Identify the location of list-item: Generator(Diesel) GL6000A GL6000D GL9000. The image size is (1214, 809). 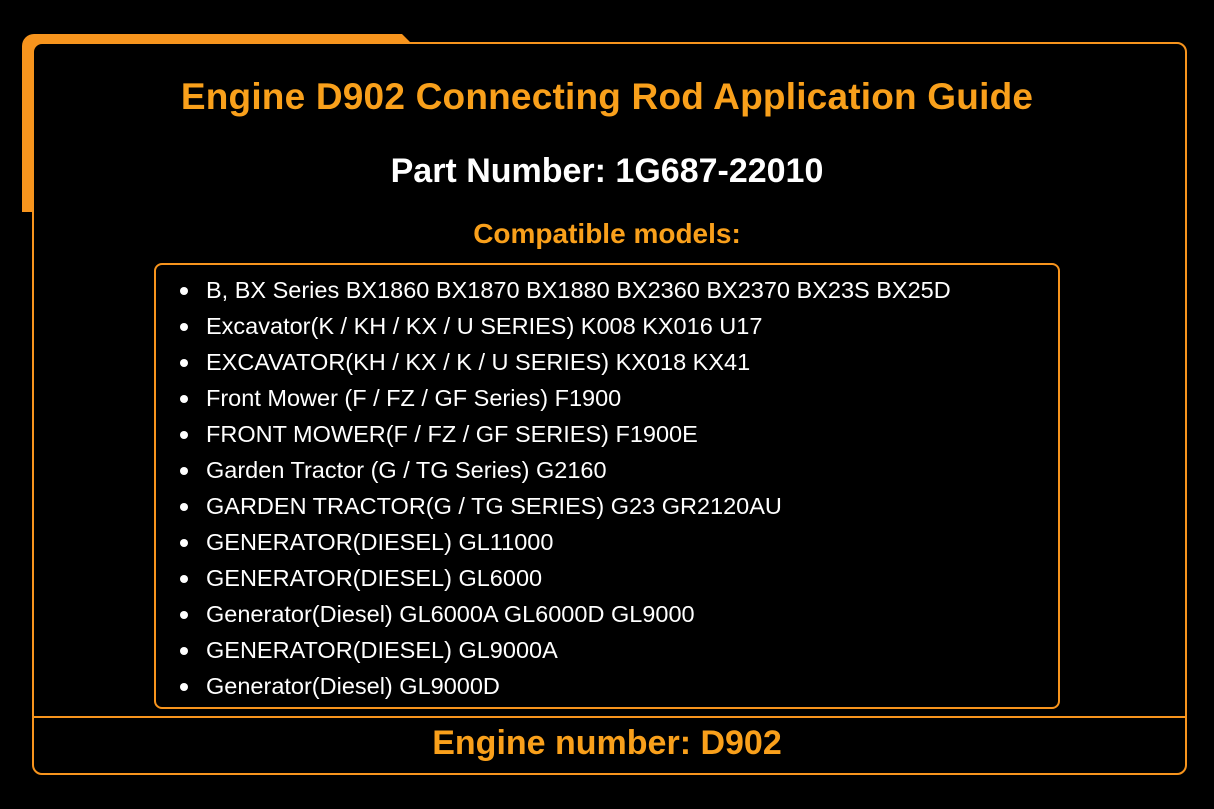
(618, 617).